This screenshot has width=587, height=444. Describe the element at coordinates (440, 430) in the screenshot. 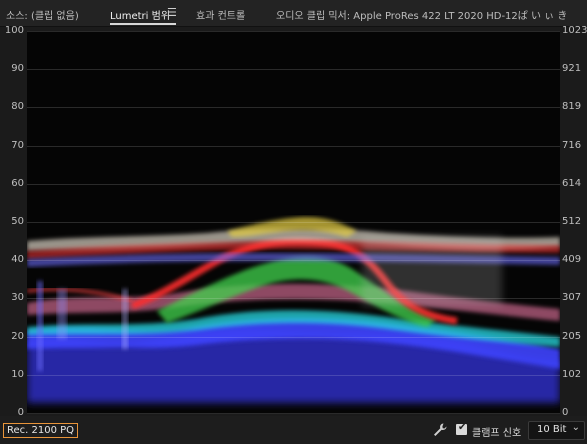

I see `wrench-icon` at that location.